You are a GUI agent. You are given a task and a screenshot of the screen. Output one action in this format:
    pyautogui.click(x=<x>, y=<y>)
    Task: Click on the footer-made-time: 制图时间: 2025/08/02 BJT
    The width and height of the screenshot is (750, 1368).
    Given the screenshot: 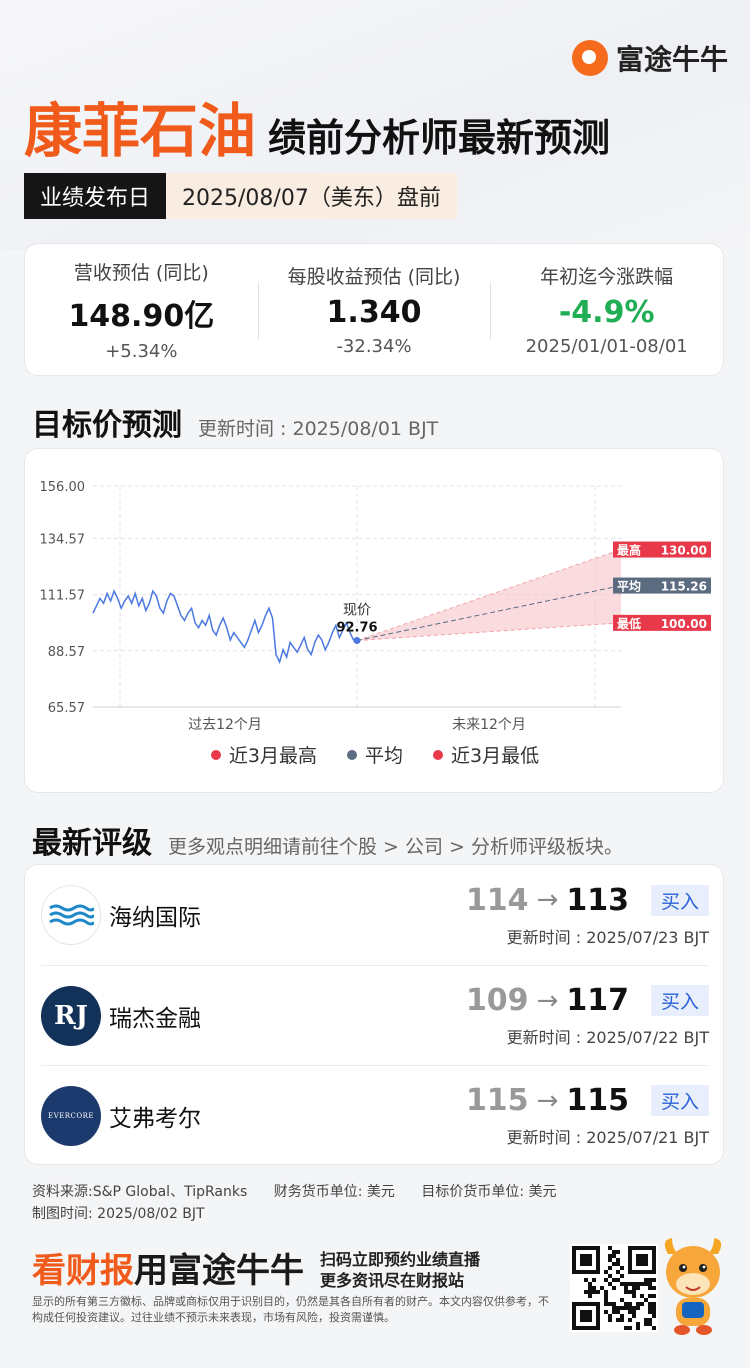 What is the action you would take?
    pyautogui.click(x=118, y=1214)
    